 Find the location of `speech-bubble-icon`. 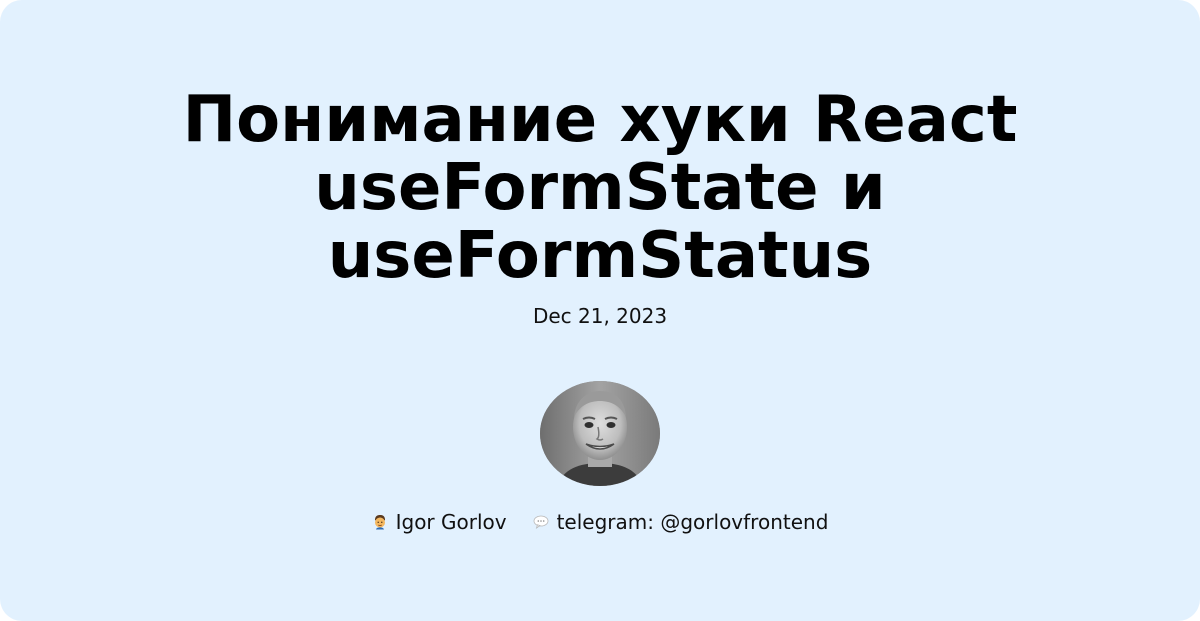

speech-bubble-icon is located at coordinates (541, 522).